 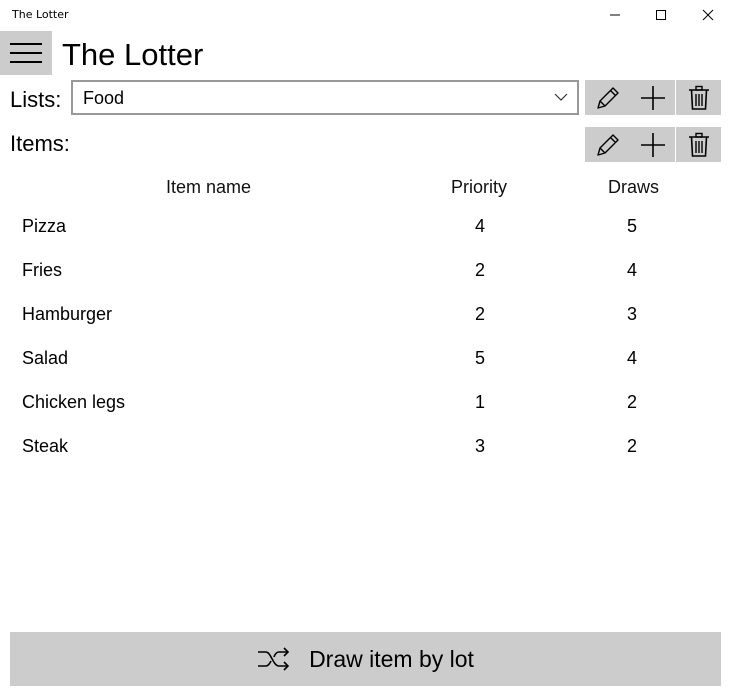 I want to click on add-list-button, so click(x=652, y=97).